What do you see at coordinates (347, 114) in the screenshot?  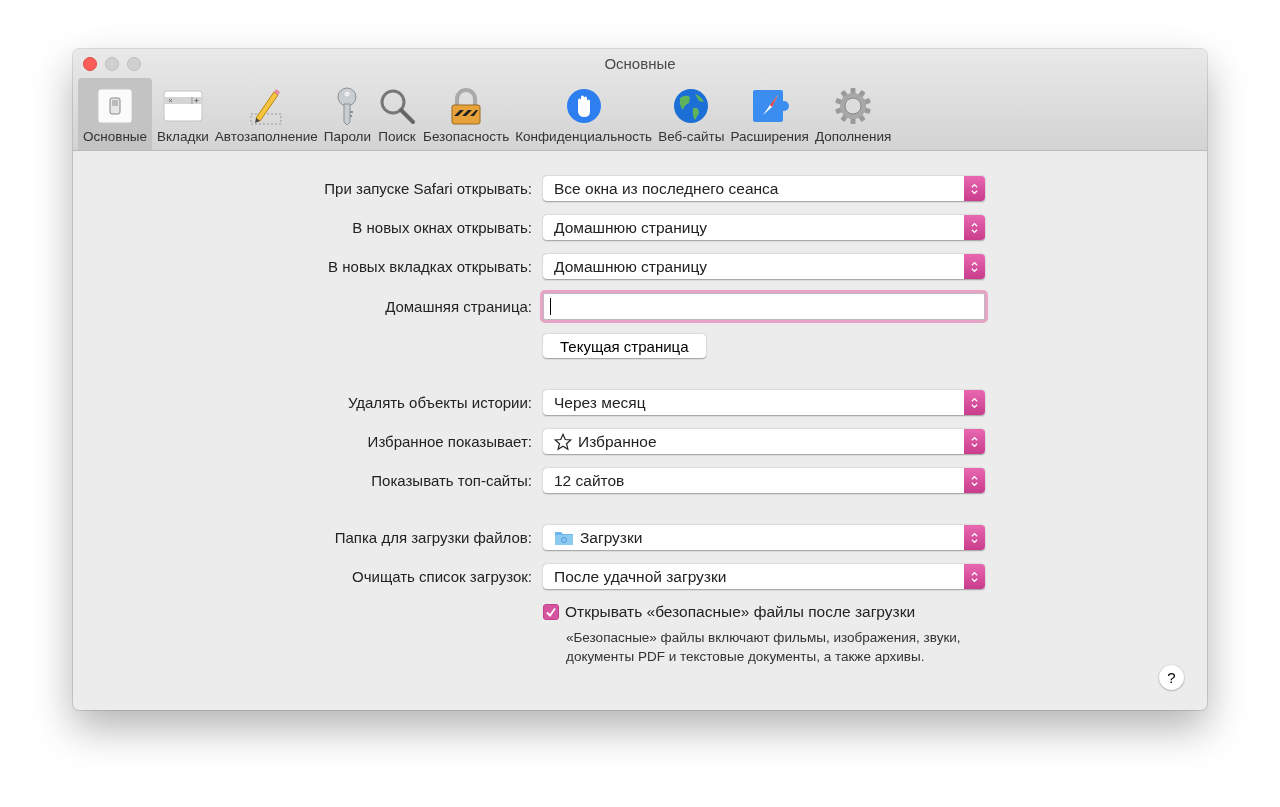 I see `toolbar-tab: Пароли` at bounding box center [347, 114].